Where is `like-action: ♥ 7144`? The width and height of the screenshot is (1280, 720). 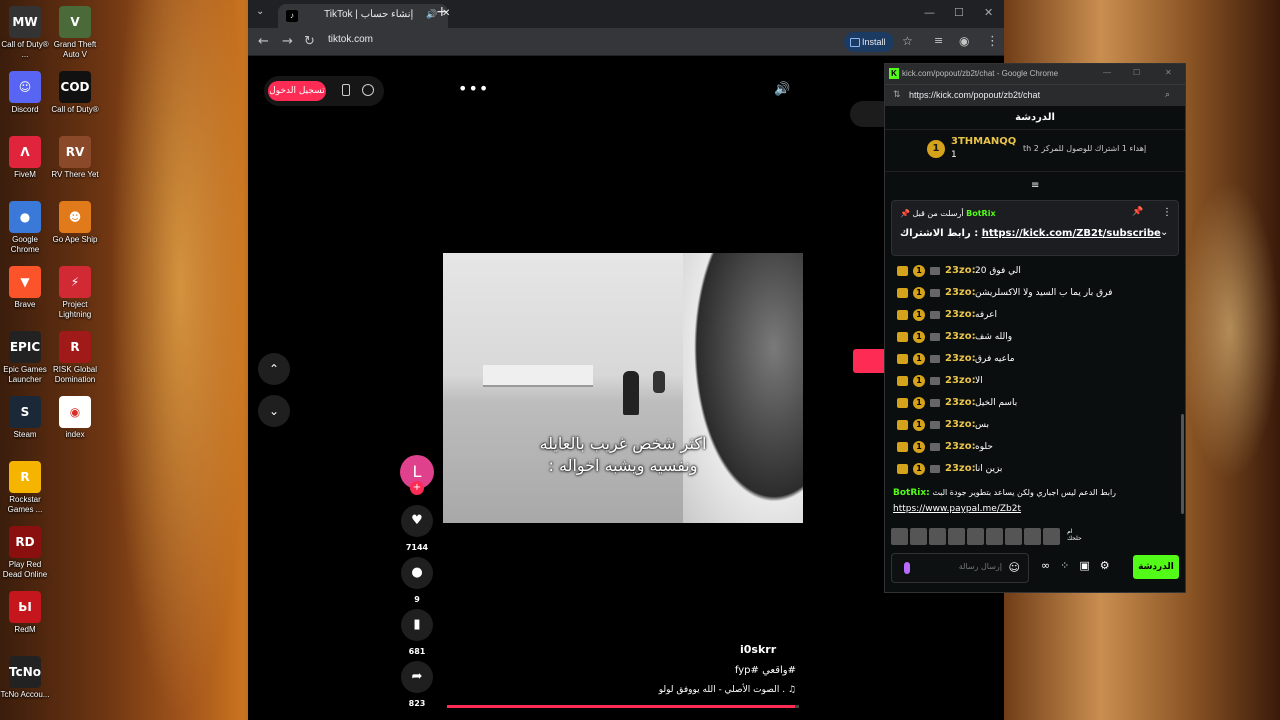
like-action: ♥ 7144 is located at coordinates (417, 528).